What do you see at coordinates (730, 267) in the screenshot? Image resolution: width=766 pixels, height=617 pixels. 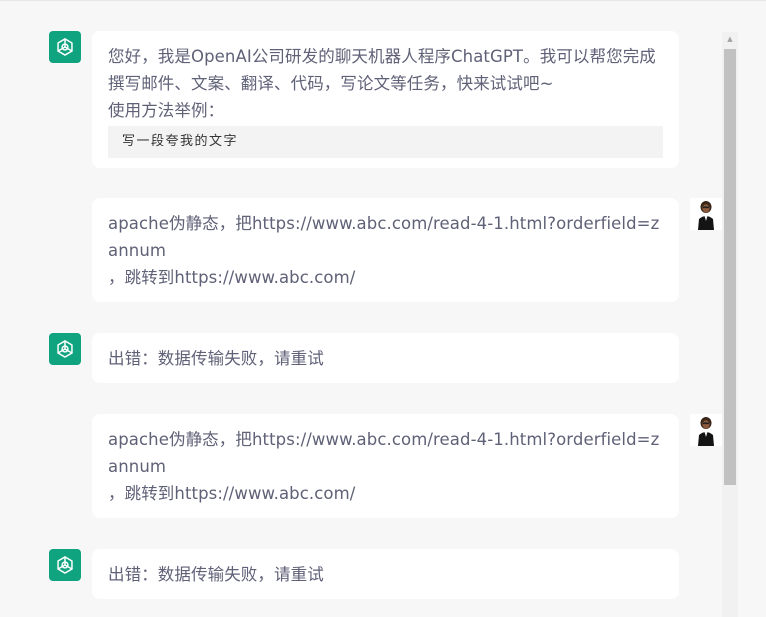 I see `scroll-thumb` at bounding box center [730, 267].